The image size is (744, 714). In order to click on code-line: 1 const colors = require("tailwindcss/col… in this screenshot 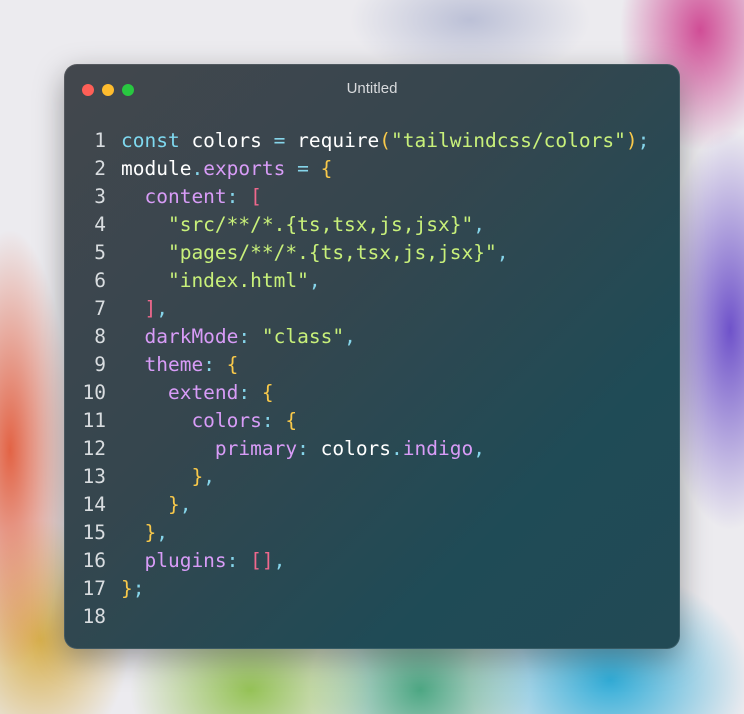, I will do `click(372, 141)`.